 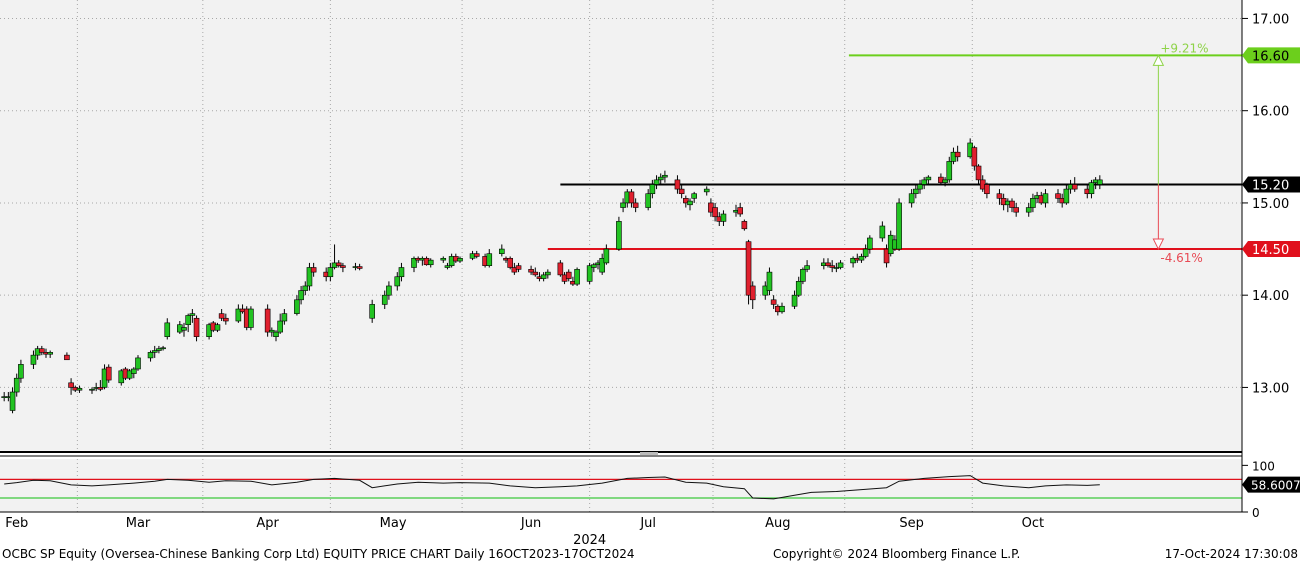 What do you see at coordinates (1231, 554) in the screenshot?
I see `chart-footer-timestamp: 17-Oct-2024 17:30:08` at bounding box center [1231, 554].